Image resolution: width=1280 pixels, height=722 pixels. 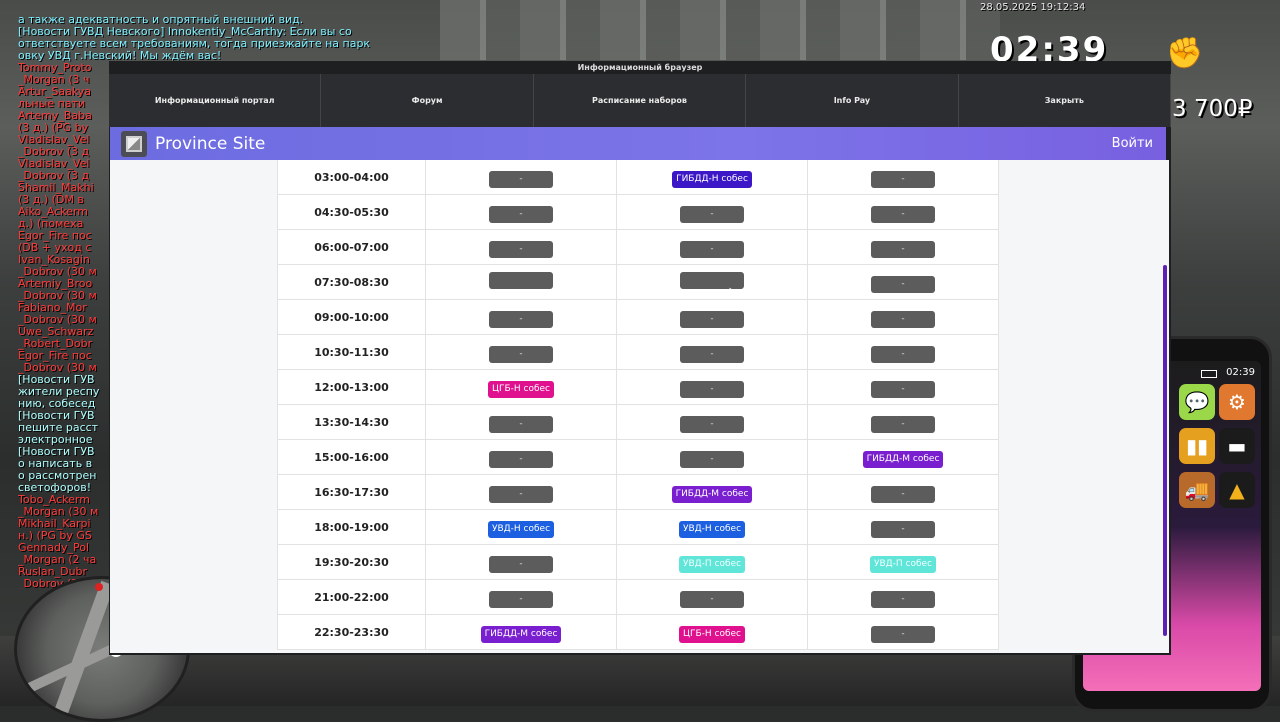 I want to click on settings-app-icon: ⚙, so click(x=1237, y=402).